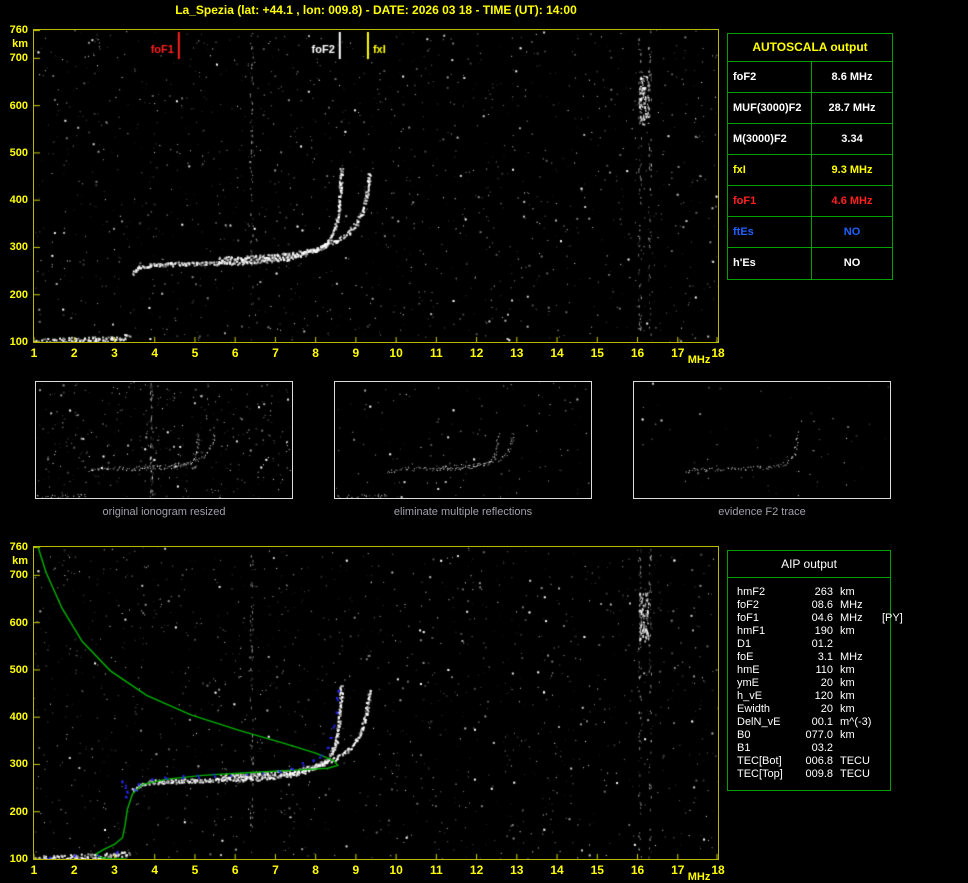 This screenshot has height=883, width=968. What do you see at coordinates (770, 201) in the screenshot?
I see `autoscala-param-label: foF1` at bounding box center [770, 201].